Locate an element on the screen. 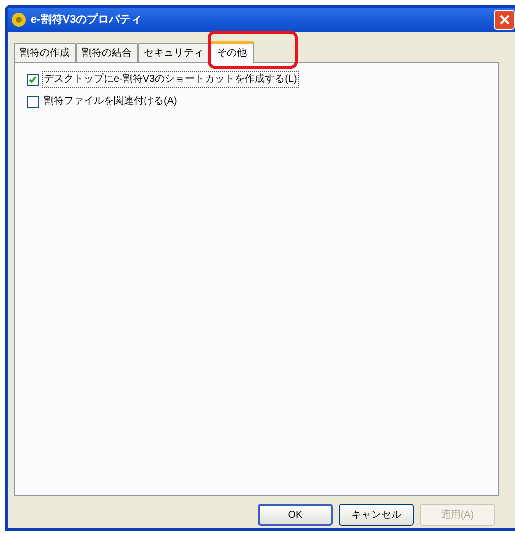  dialog-button: OK is located at coordinates (295, 515).